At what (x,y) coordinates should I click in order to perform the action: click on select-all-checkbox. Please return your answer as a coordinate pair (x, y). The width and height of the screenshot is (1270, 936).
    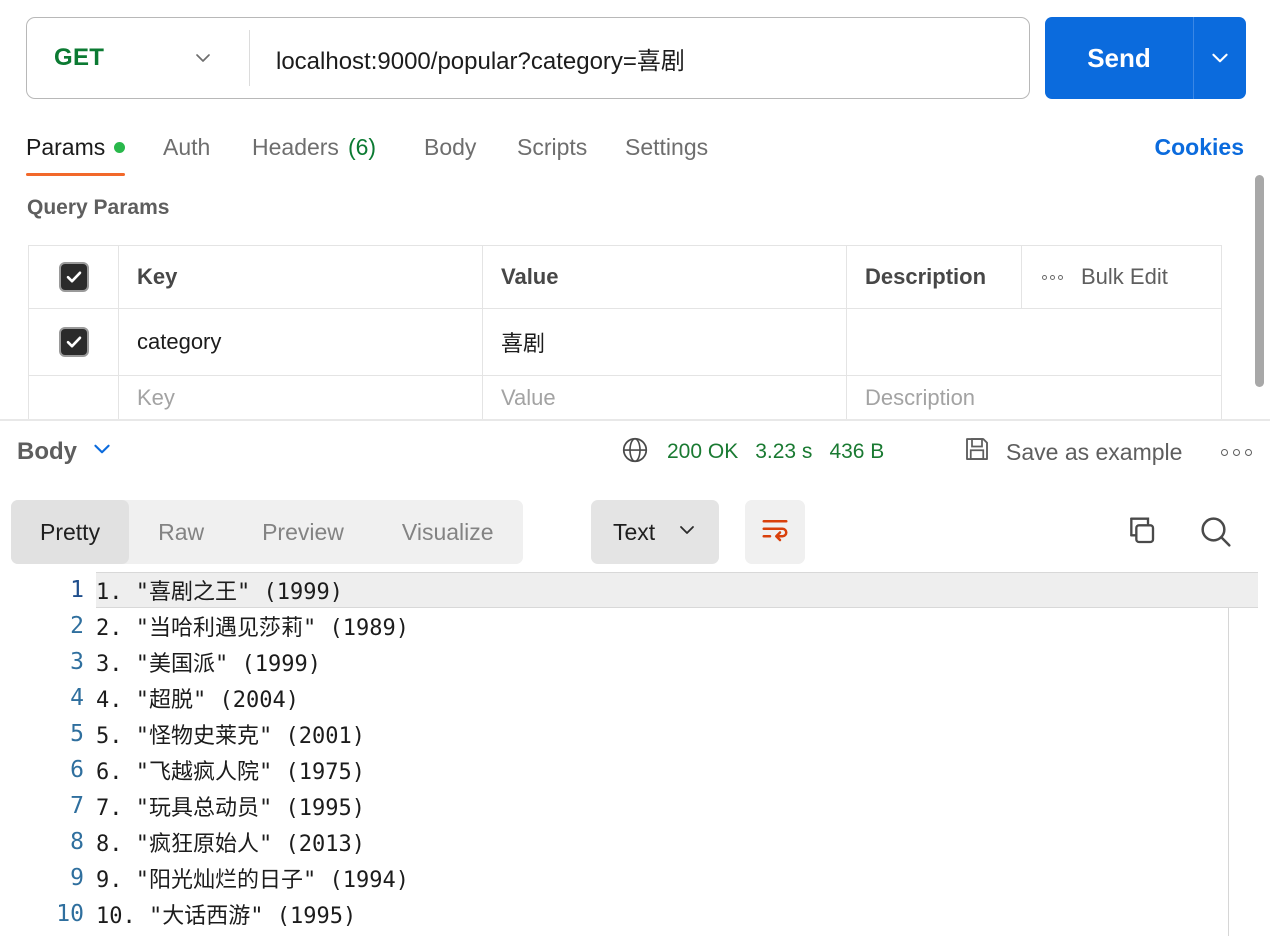
    Looking at the image, I should click on (73, 277).